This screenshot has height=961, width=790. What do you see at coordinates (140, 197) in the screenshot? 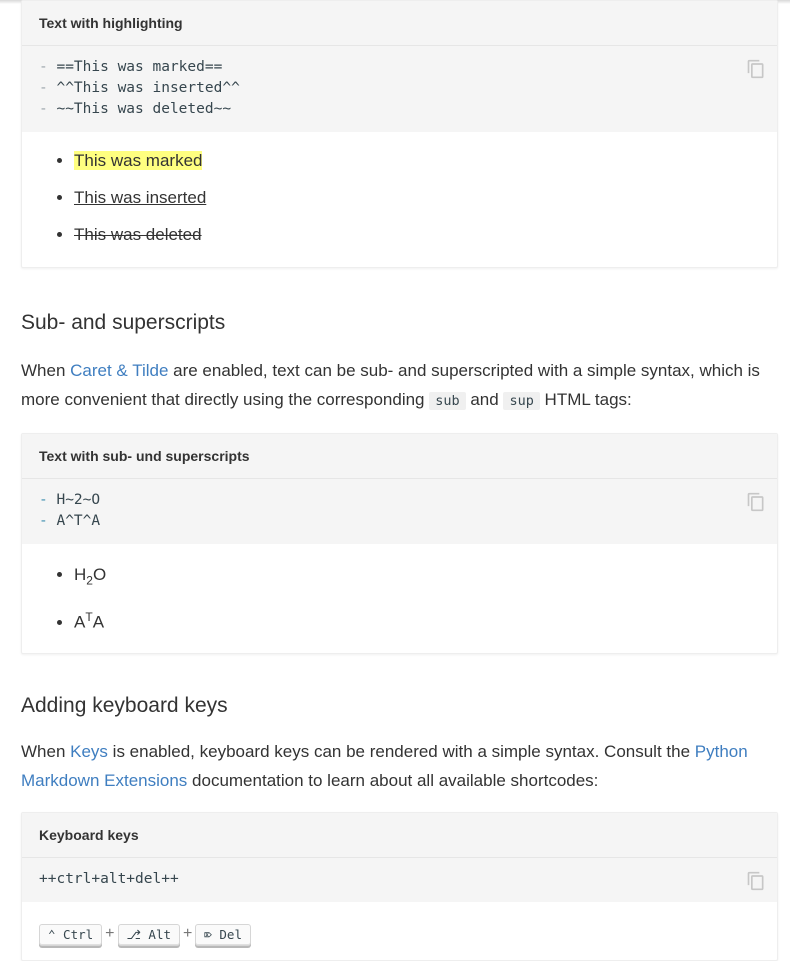
I see `inserted-text: This was inserted` at bounding box center [140, 197].